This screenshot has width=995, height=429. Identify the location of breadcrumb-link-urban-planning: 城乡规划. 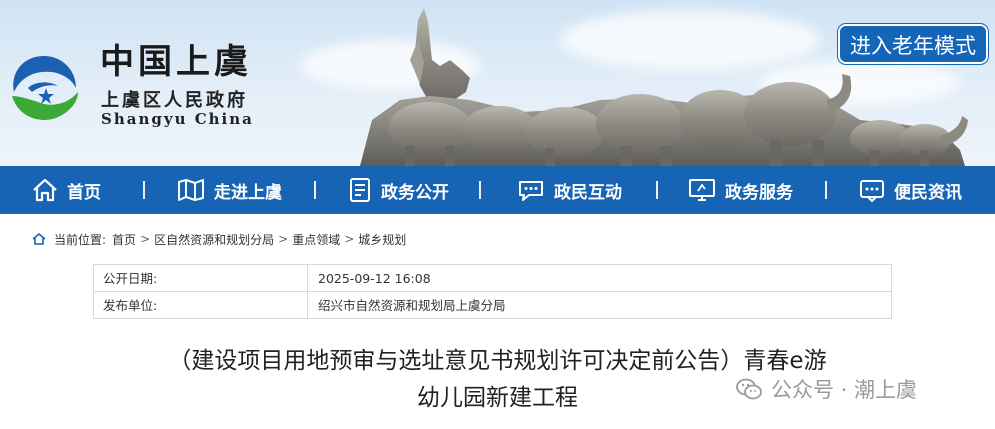
(382, 239).